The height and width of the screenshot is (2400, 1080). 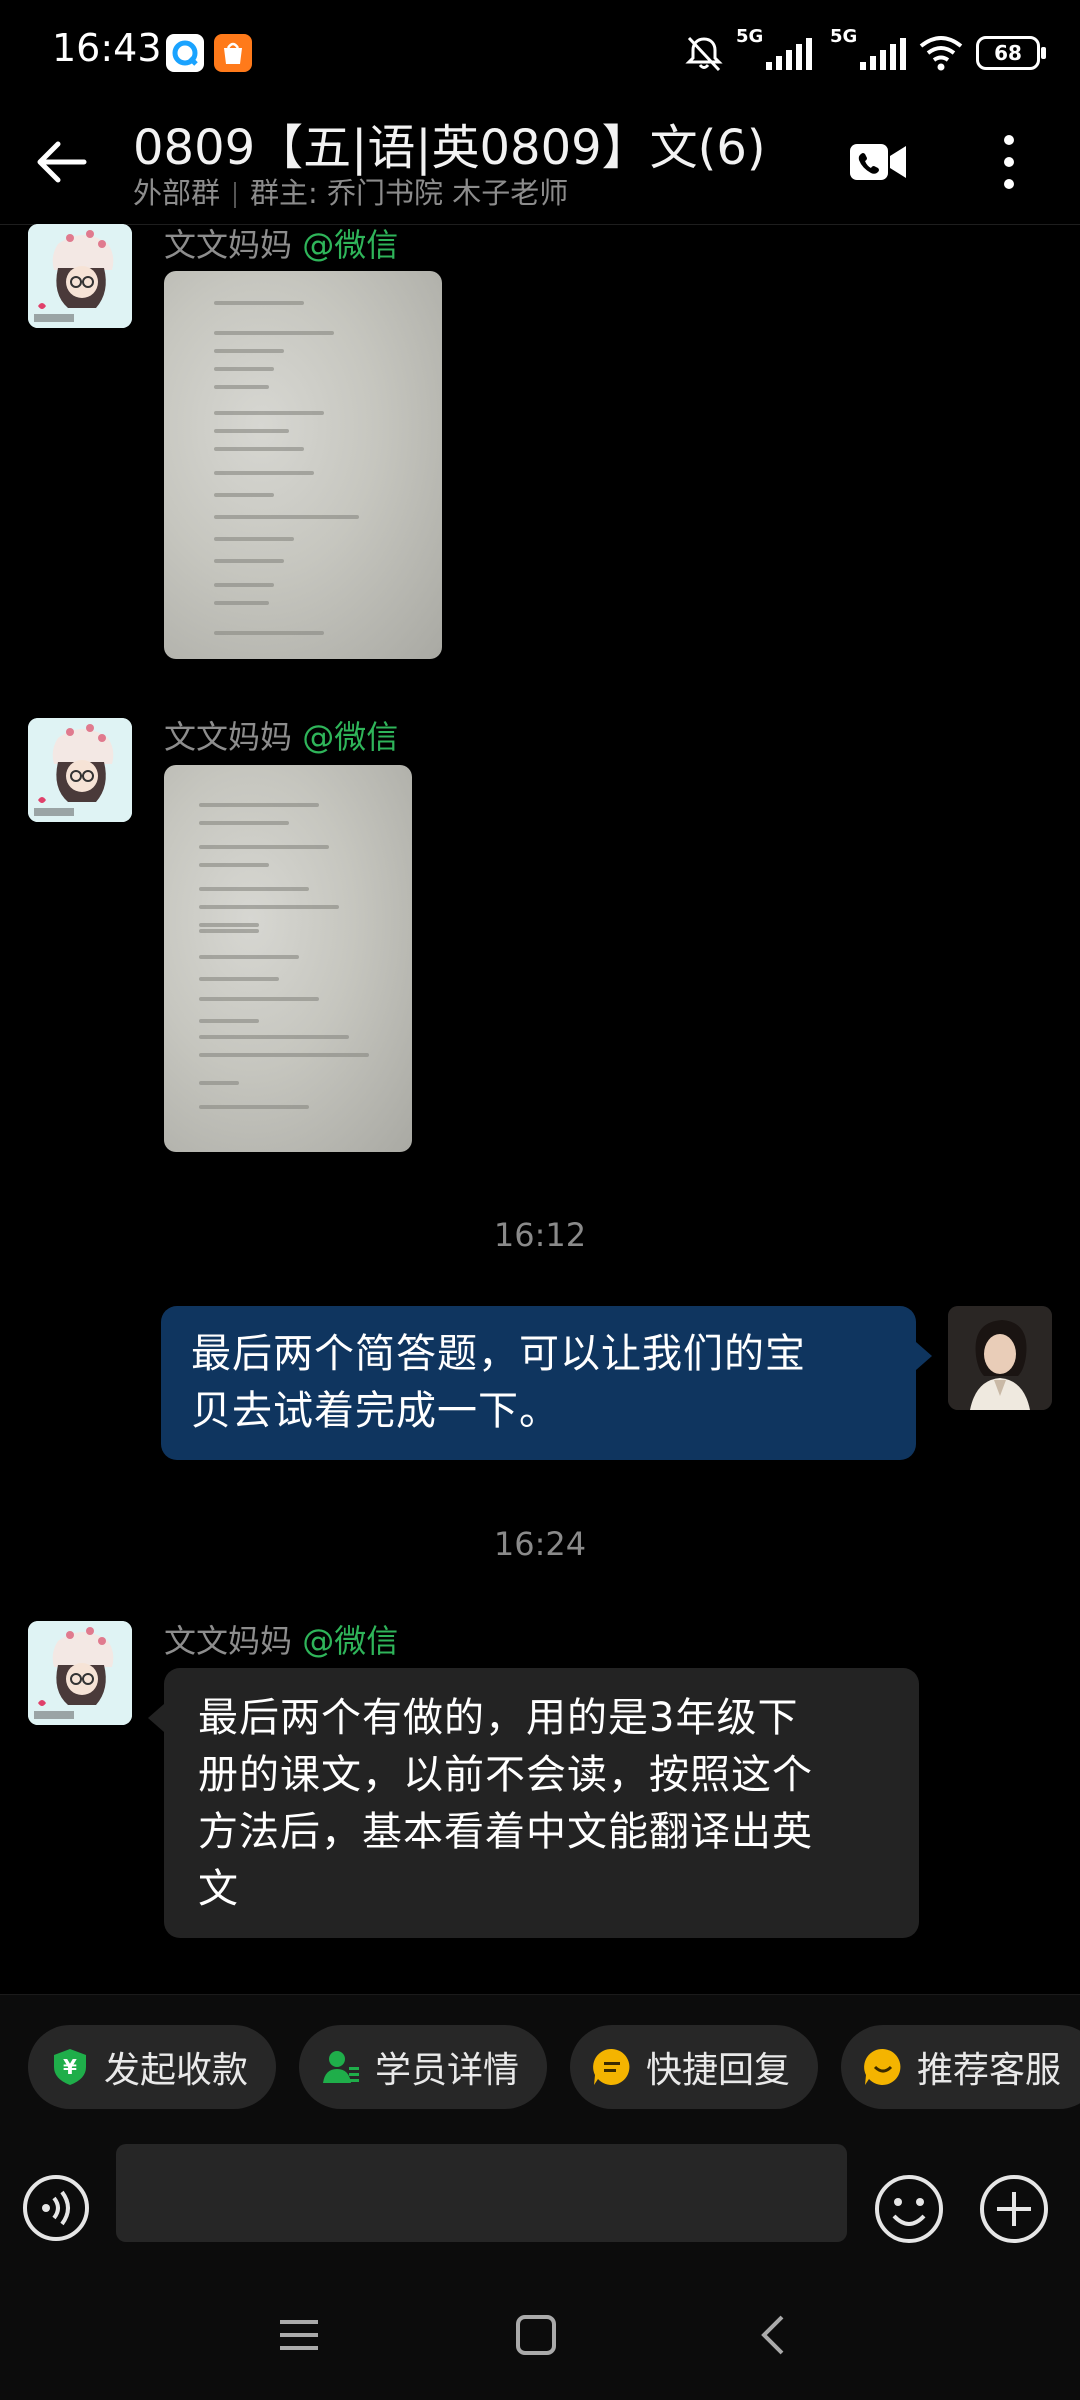 I want to click on signal-2-label: 5G, so click(x=844, y=36).